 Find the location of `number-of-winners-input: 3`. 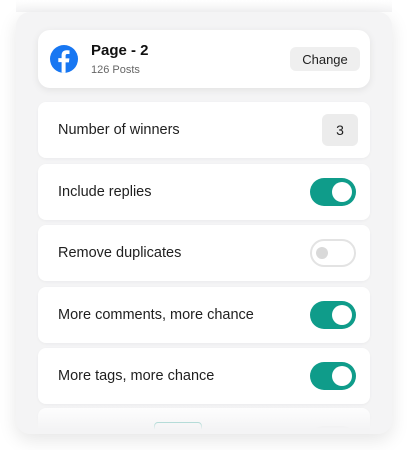

number-of-winners-input: 3 is located at coordinates (340, 130).